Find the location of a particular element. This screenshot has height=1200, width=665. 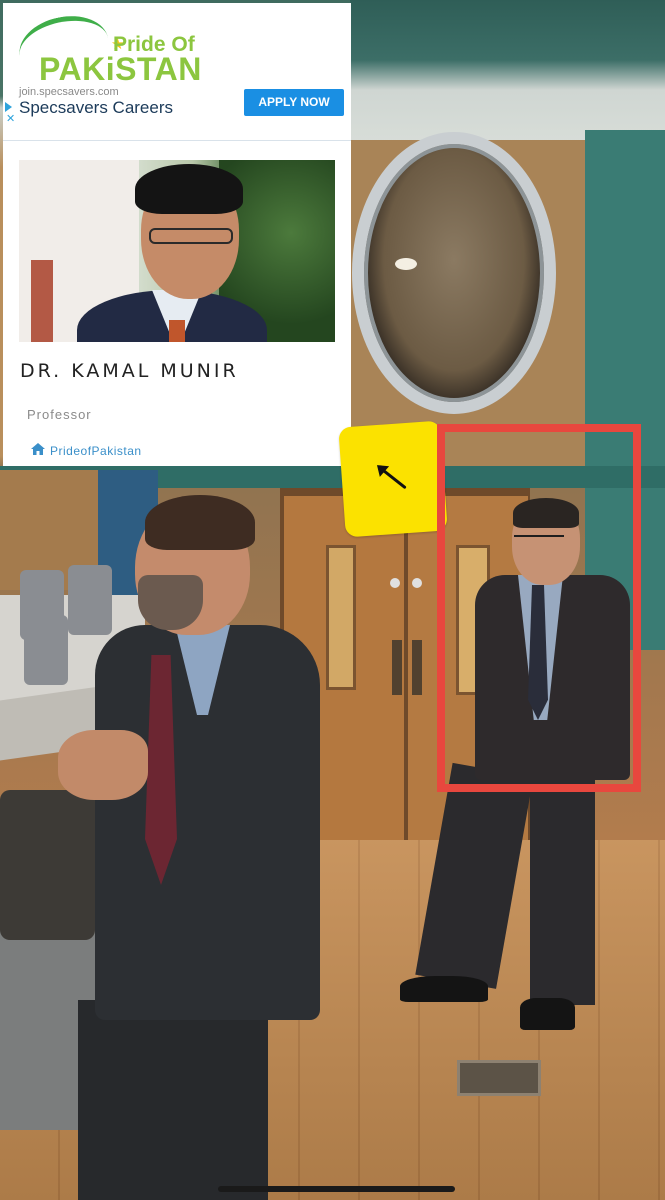

door-handle-right is located at coordinates (417, 667).